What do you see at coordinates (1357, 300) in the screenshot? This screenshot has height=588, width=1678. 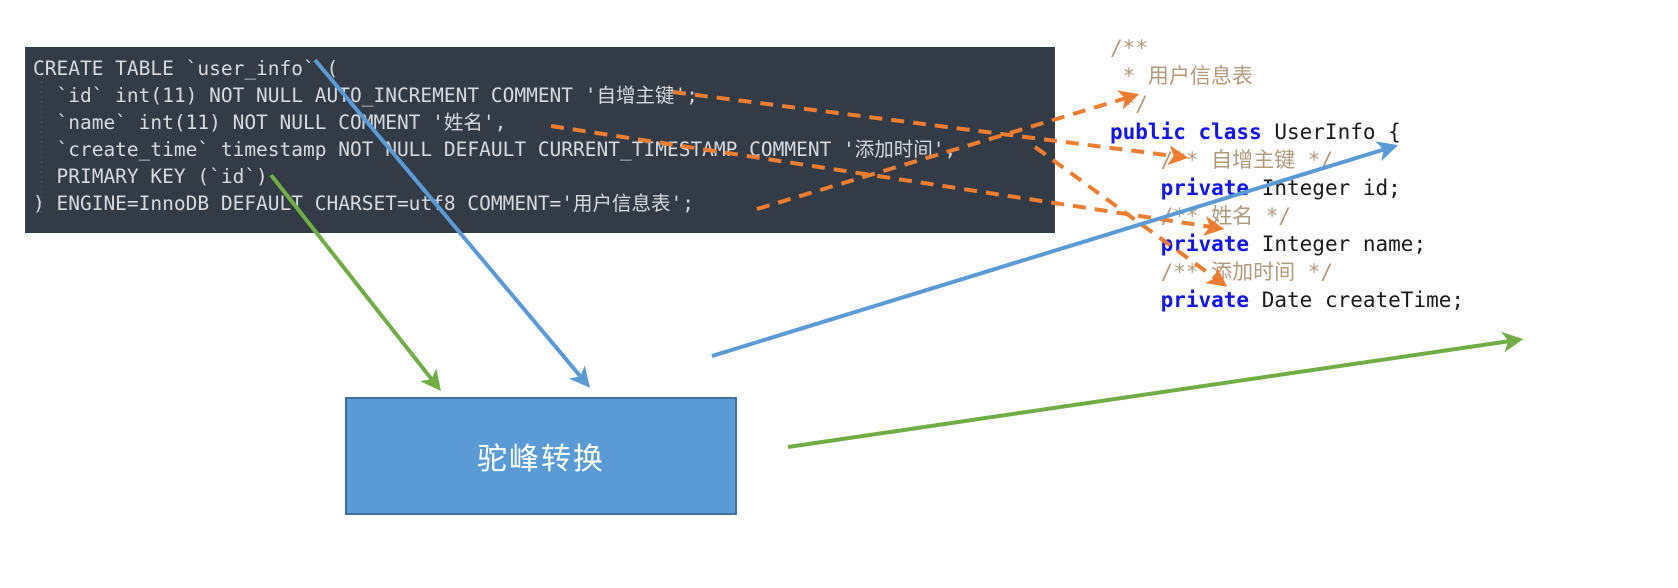 I see `java-token: Date createTime;` at bounding box center [1357, 300].